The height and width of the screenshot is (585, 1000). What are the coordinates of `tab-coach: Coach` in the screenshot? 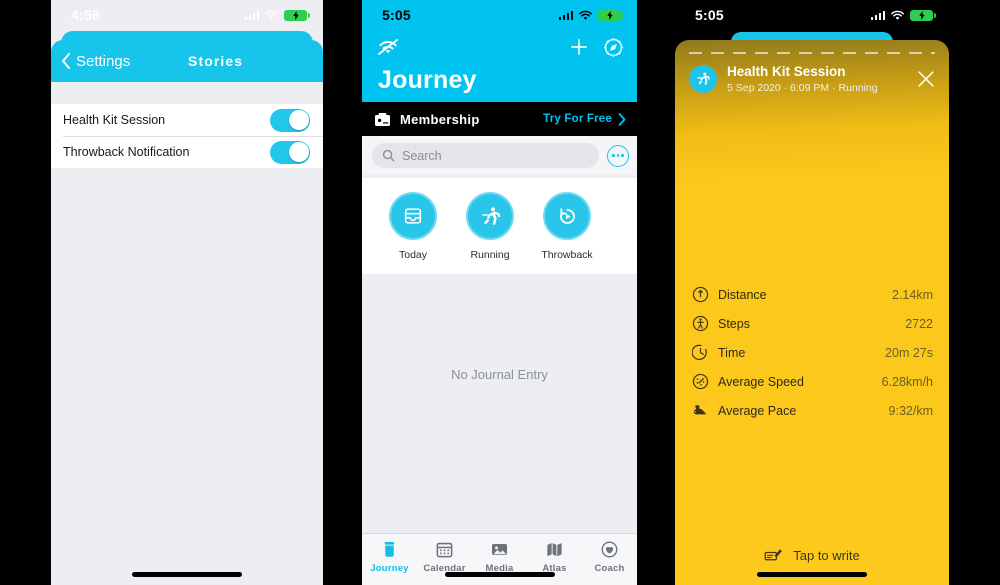 It's located at (609, 557).